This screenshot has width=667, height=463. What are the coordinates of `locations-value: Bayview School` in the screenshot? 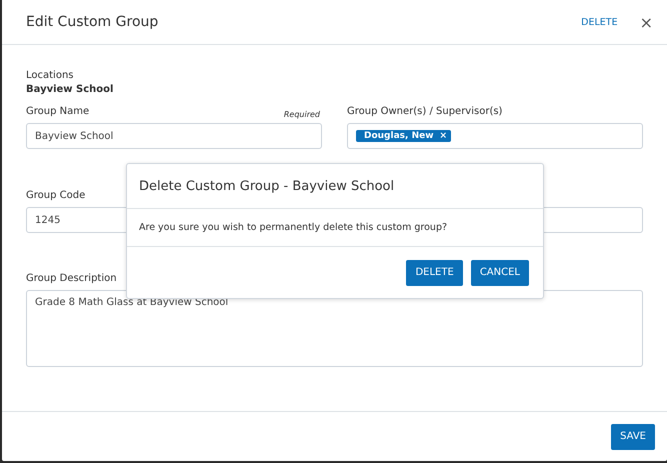 It's located at (70, 90).